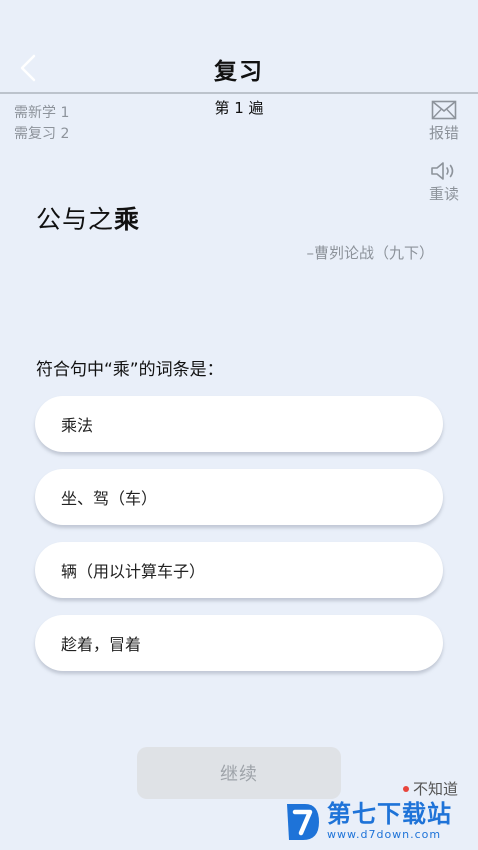  What do you see at coordinates (389, 814) in the screenshot?
I see `watermark-title: 第七下载站` at bounding box center [389, 814].